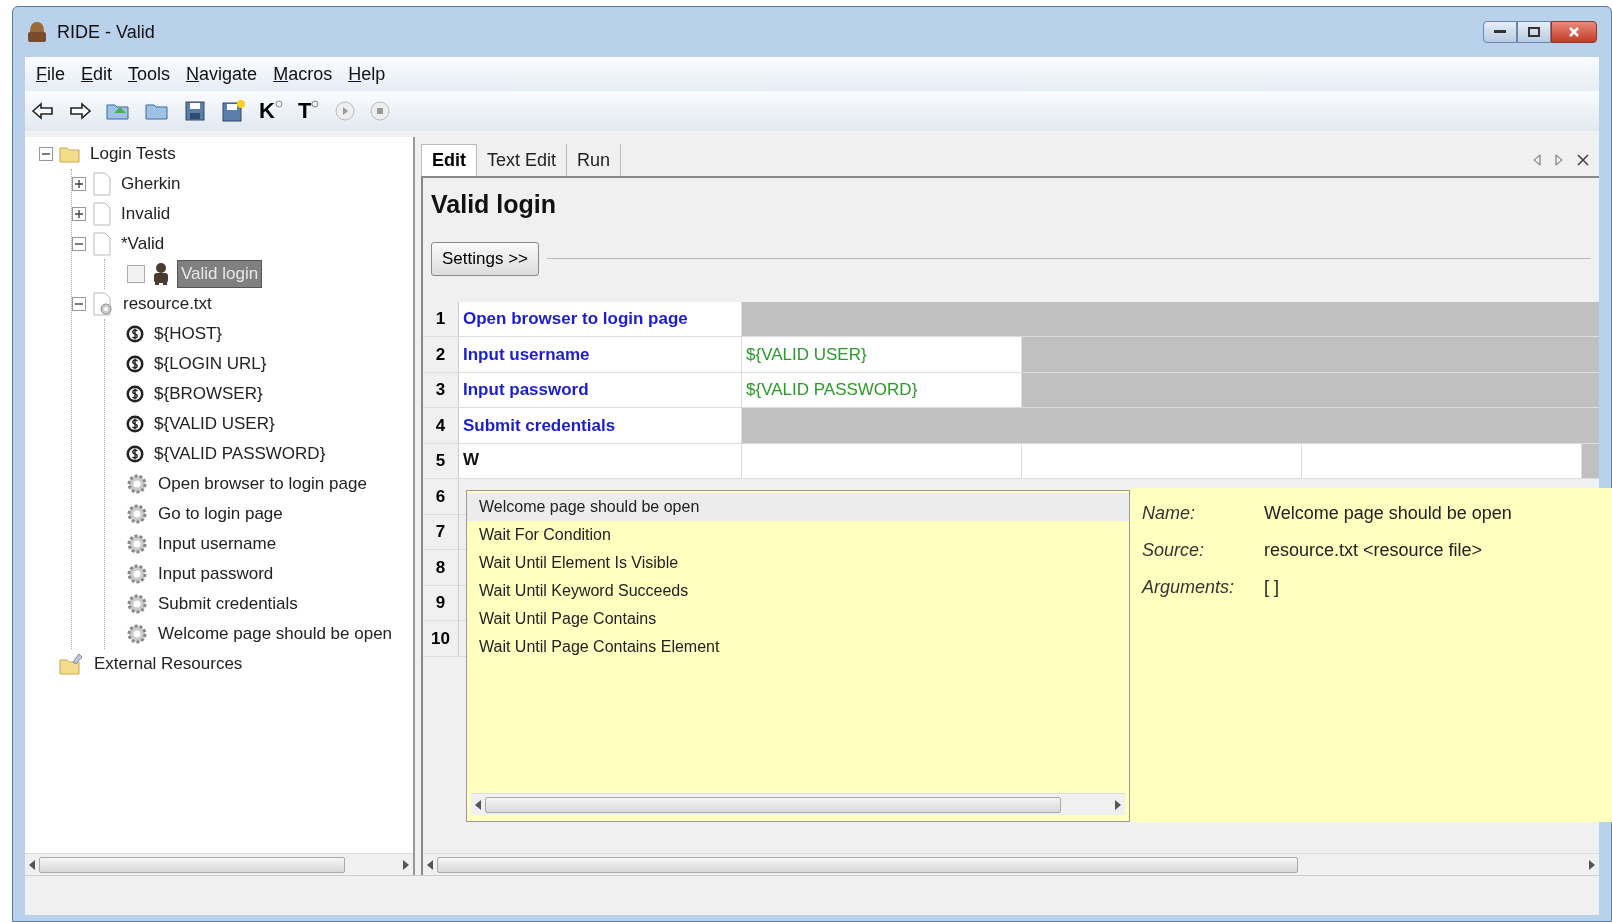 The image size is (1612, 922). I want to click on tab: Text Edit, so click(522, 160).